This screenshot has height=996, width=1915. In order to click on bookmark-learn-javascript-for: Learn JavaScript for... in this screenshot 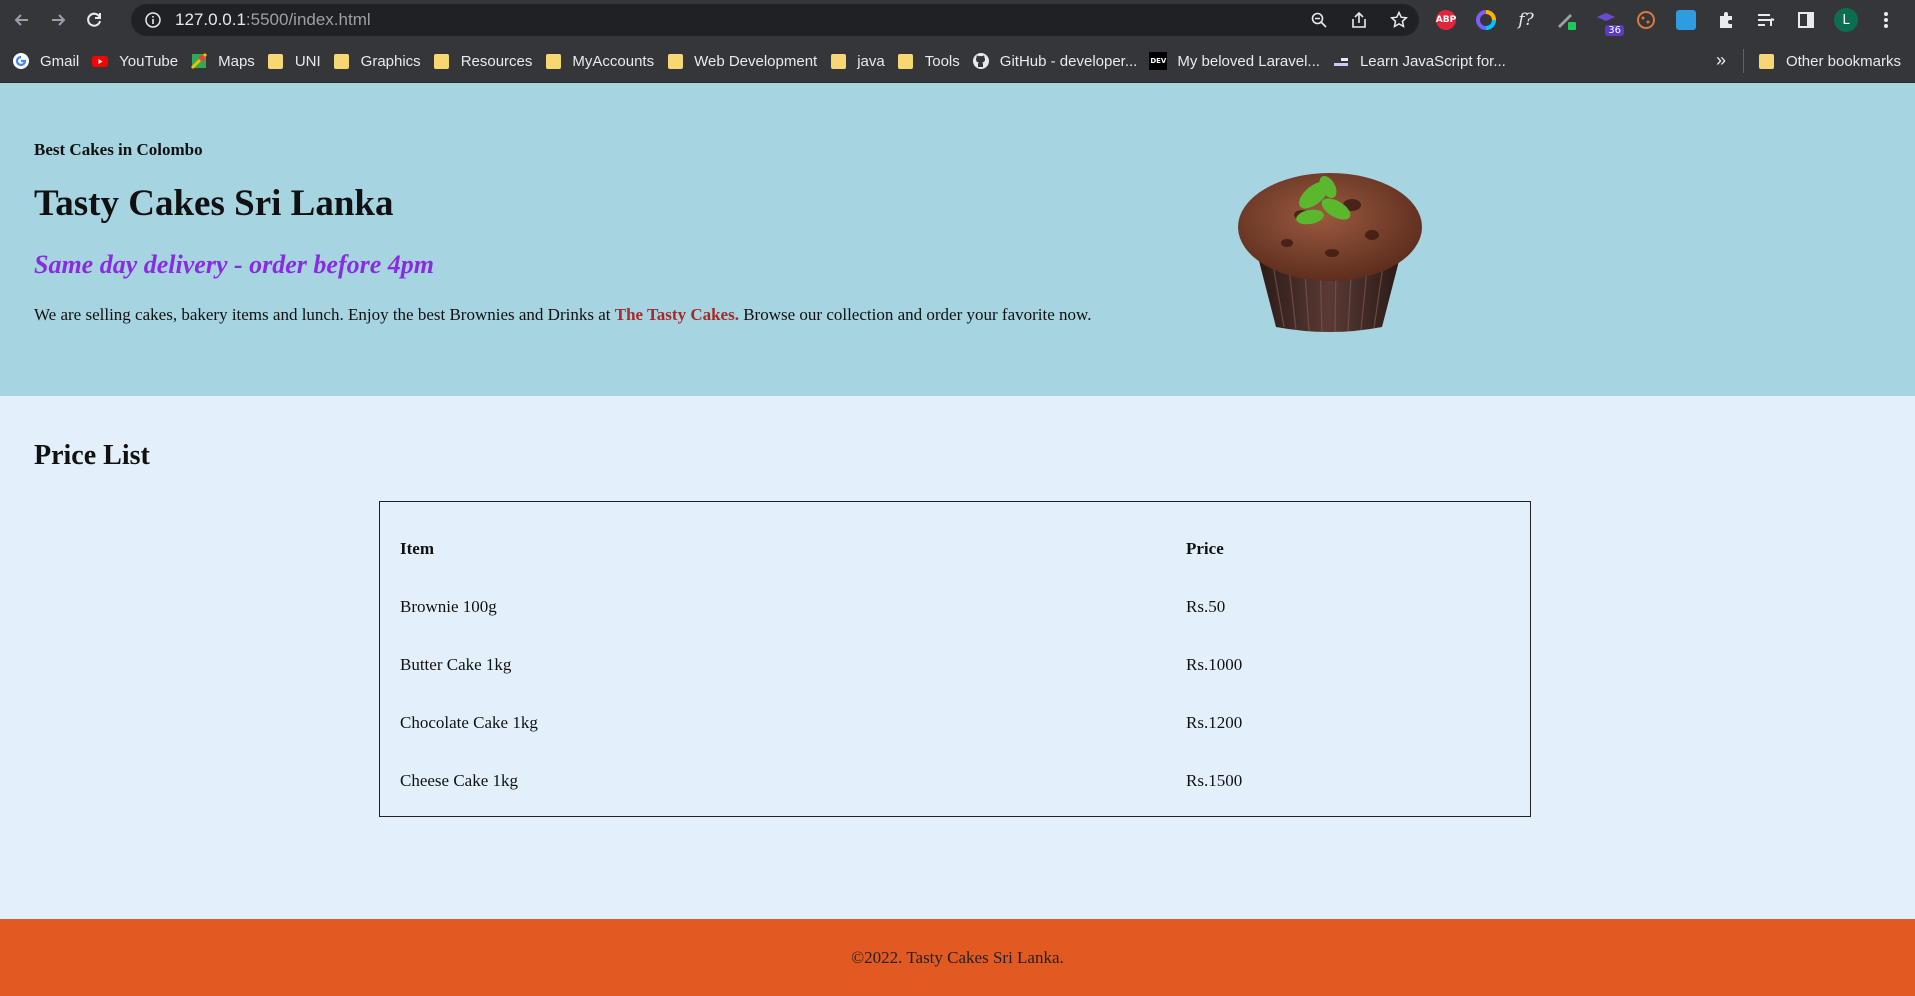, I will do `click(1419, 61)`.